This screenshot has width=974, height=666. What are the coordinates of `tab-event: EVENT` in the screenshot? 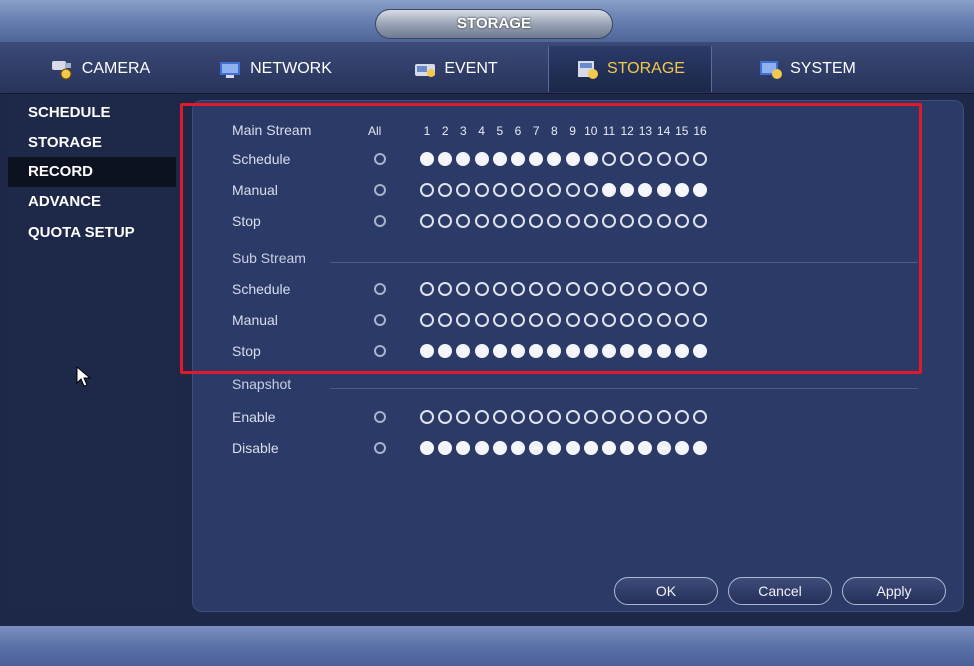 It's located at (455, 69).